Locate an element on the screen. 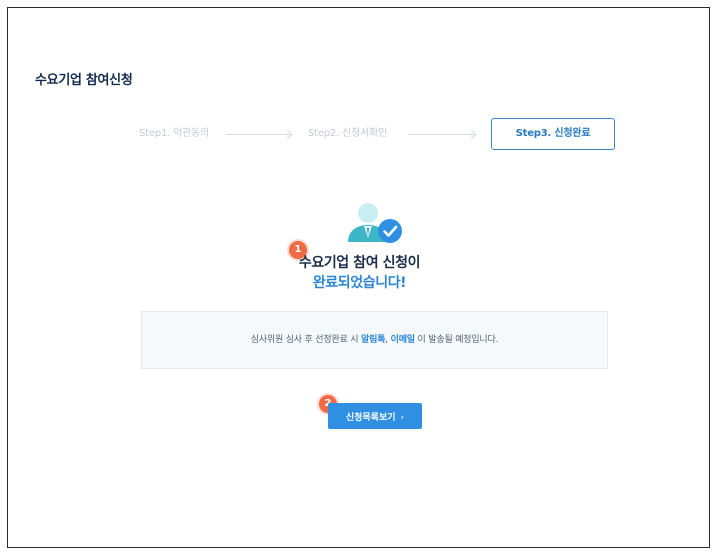  notice-prefix: 심사위원 심사 후 선정완료 시 is located at coordinates (304, 340).